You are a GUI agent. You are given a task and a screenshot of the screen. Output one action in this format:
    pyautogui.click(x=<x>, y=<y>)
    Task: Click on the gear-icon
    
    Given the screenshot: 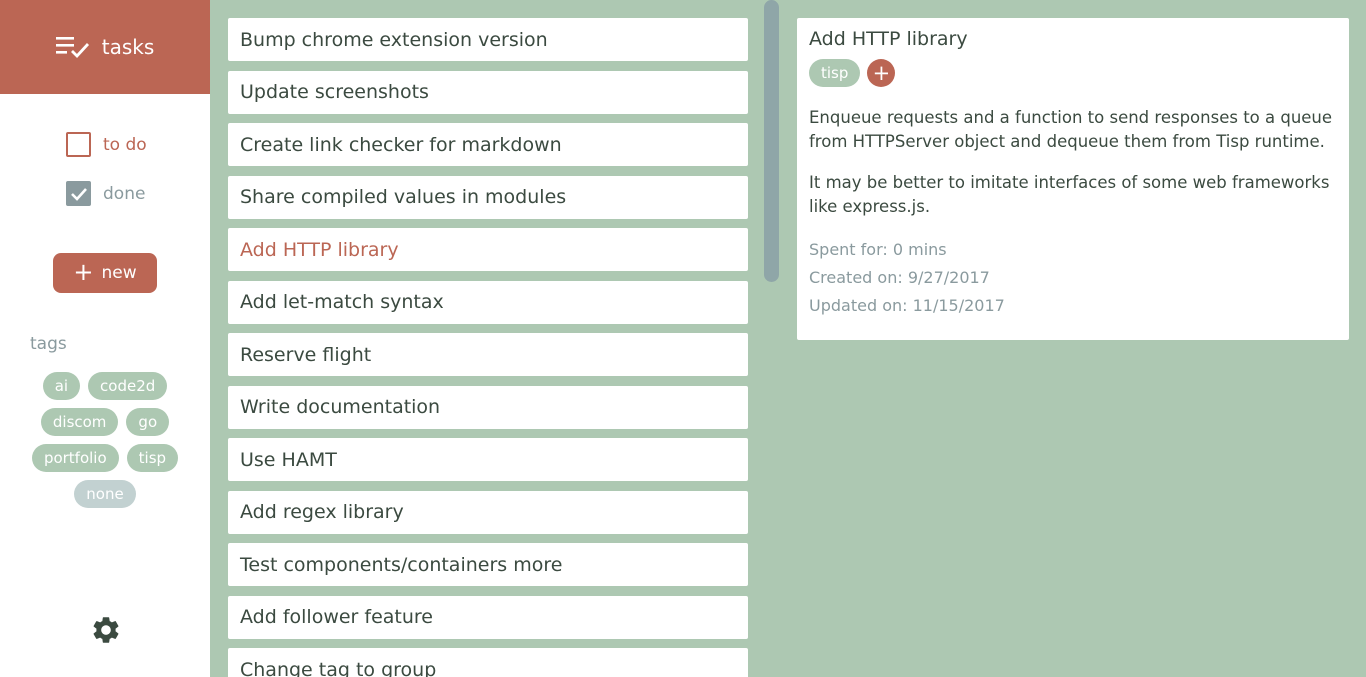 What is the action you would take?
    pyautogui.click(x=106, y=630)
    